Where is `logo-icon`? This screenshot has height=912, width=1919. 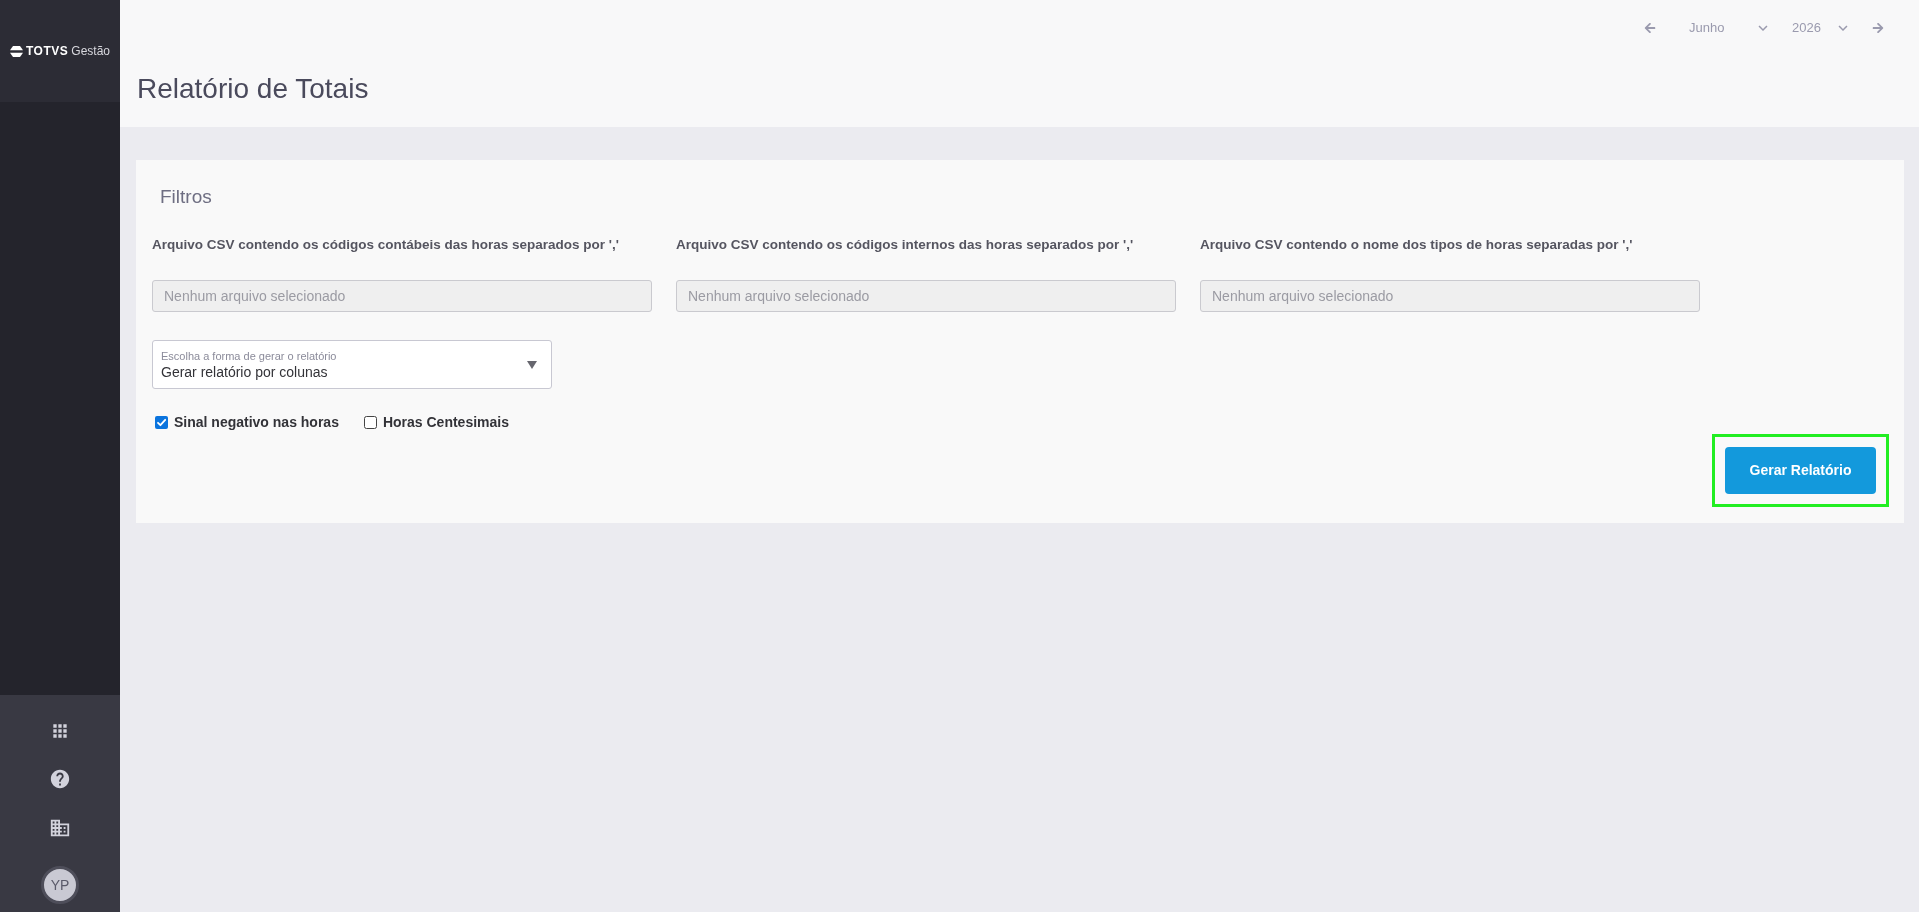 logo-icon is located at coordinates (16, 51).